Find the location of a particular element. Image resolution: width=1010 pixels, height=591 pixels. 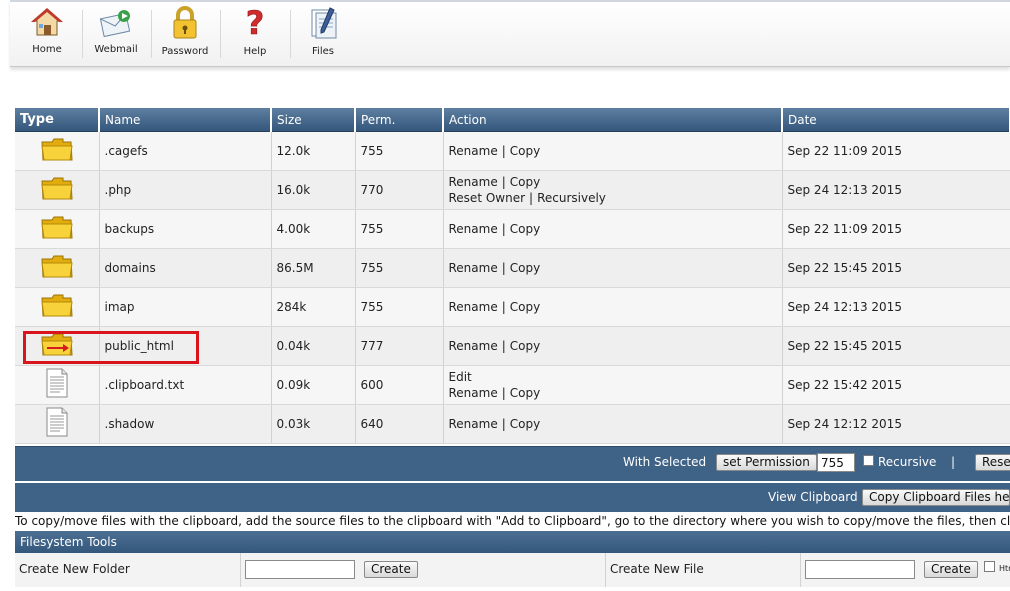

name-cell: .php is located at coordinates (185, 190).